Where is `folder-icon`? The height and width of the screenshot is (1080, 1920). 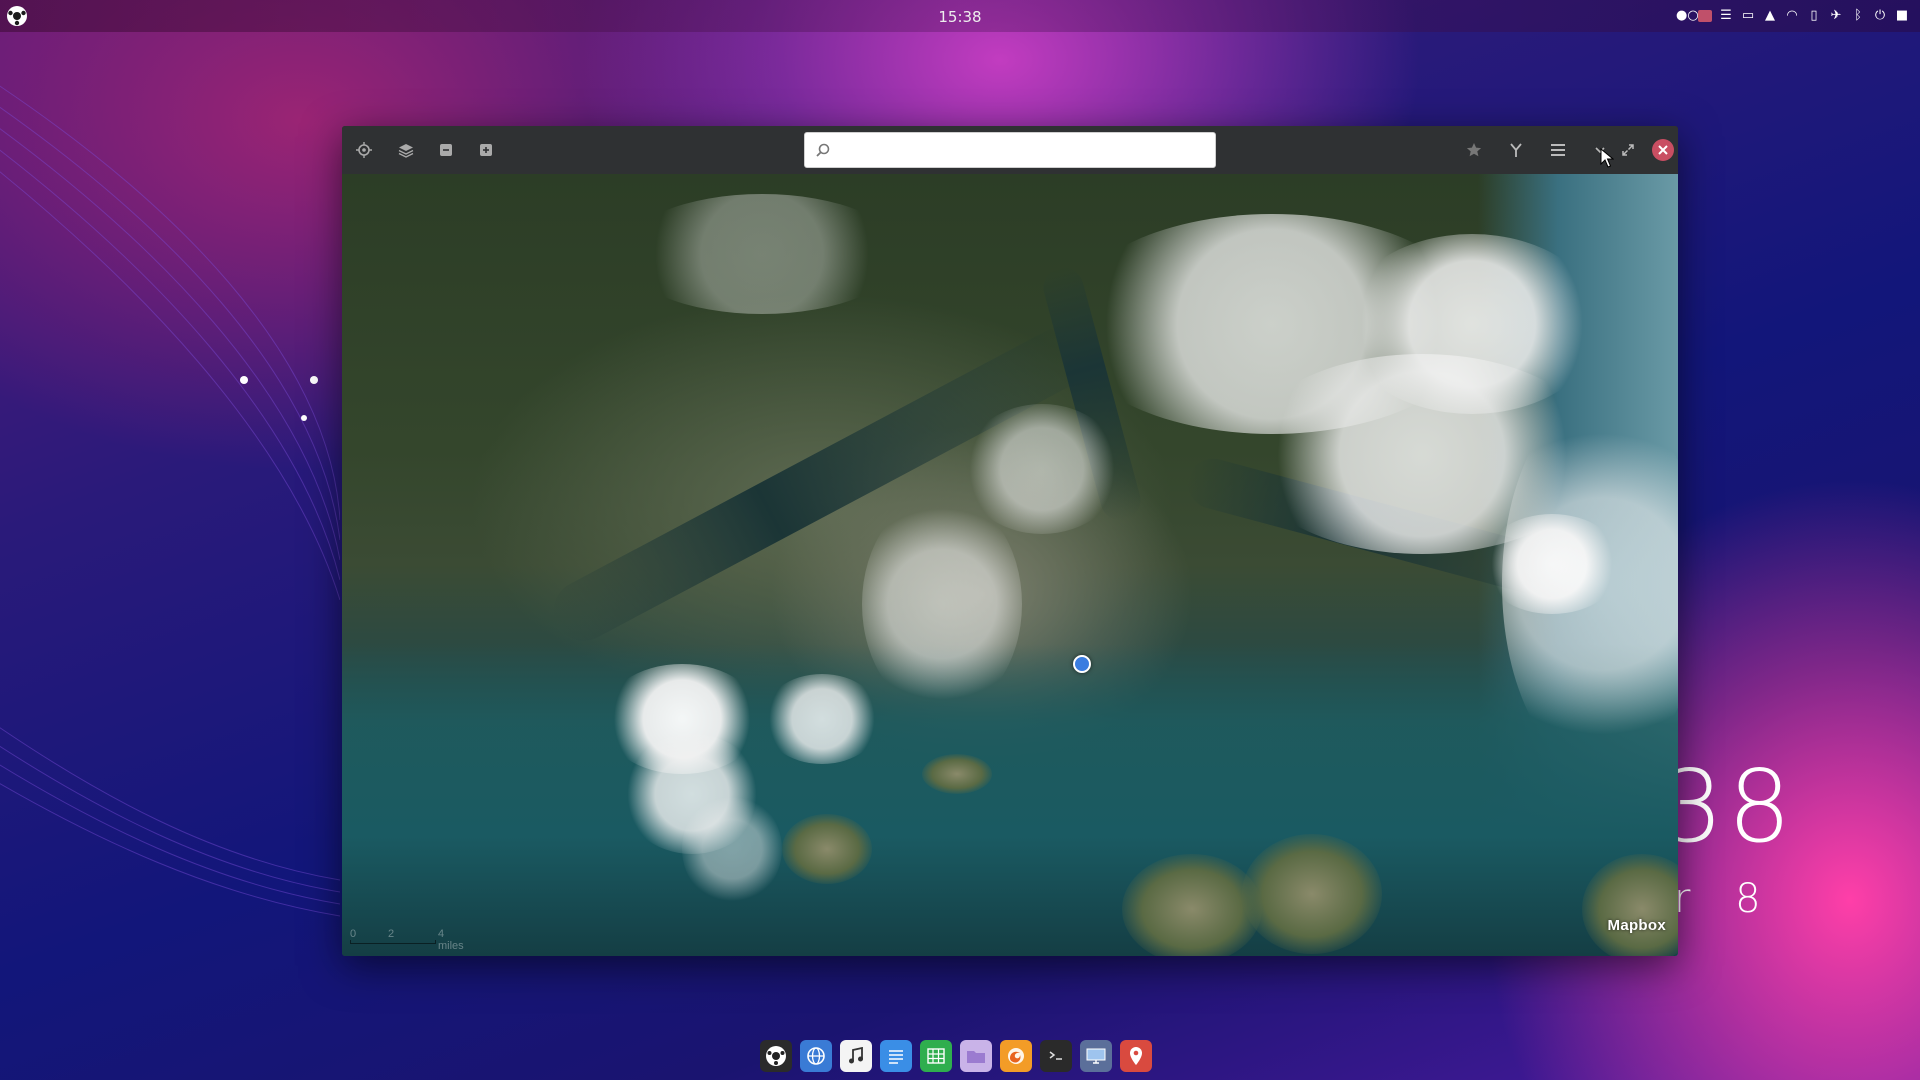 folder-icon is located at coordinates (976, 1057).